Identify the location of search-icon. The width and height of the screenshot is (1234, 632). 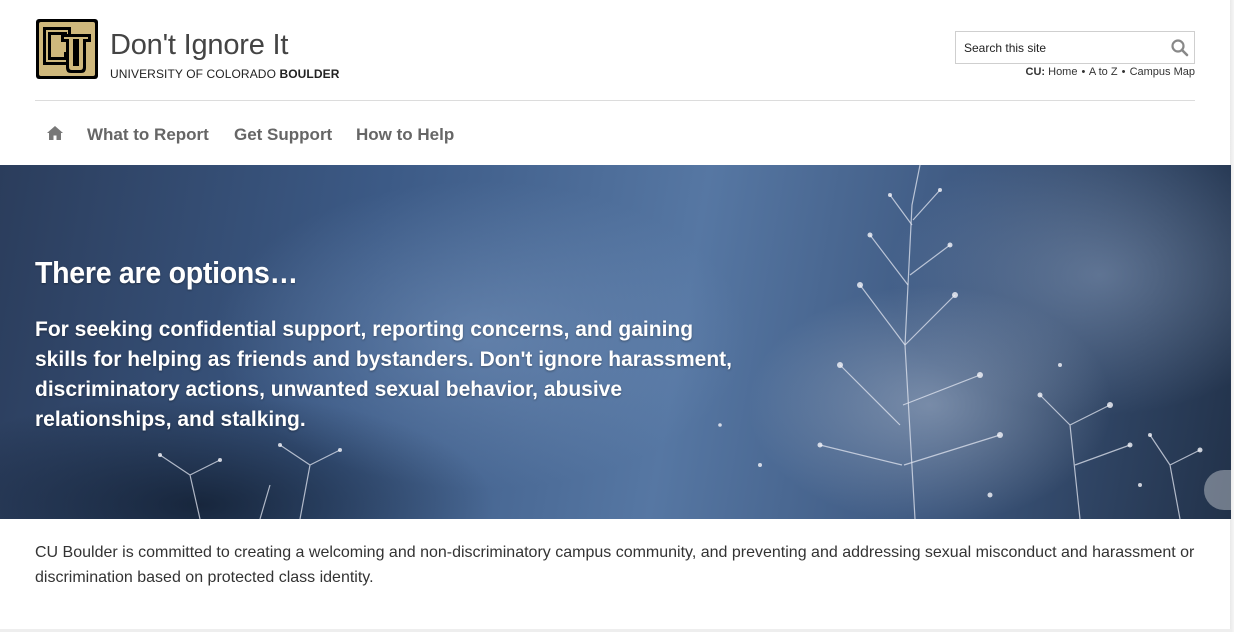
(1180, 48).